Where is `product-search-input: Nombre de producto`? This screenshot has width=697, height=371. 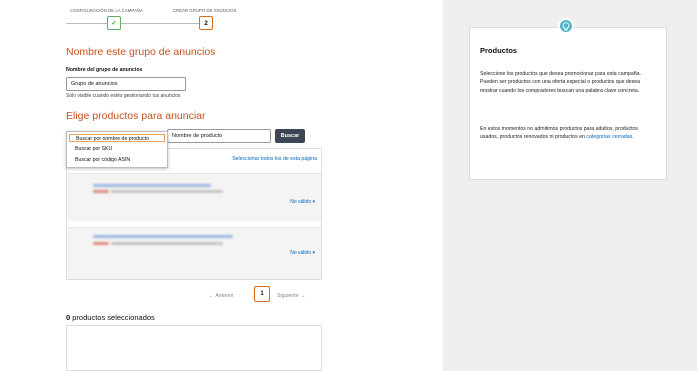 product-search-input: Nombre de producto is located at coordinates (219, 136).